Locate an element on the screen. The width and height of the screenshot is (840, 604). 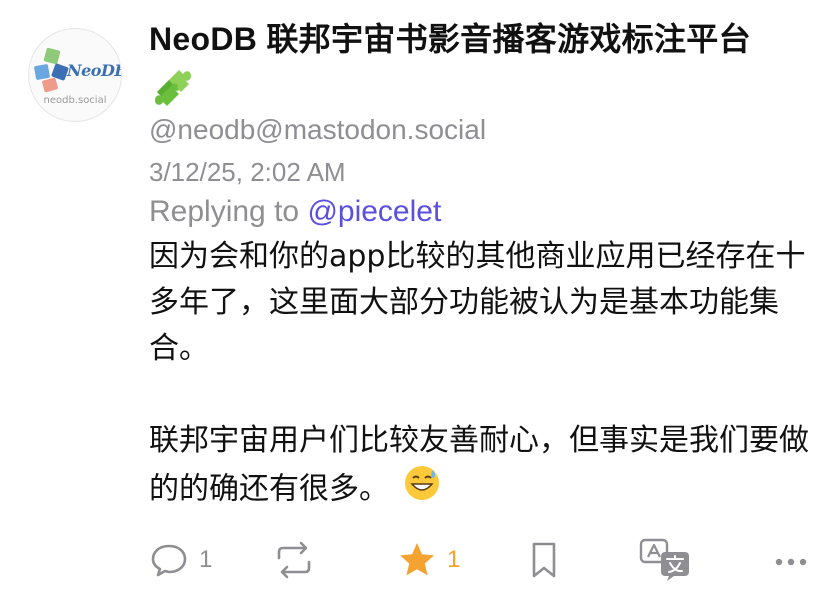
translate-button is located at coordinates (666, 560).